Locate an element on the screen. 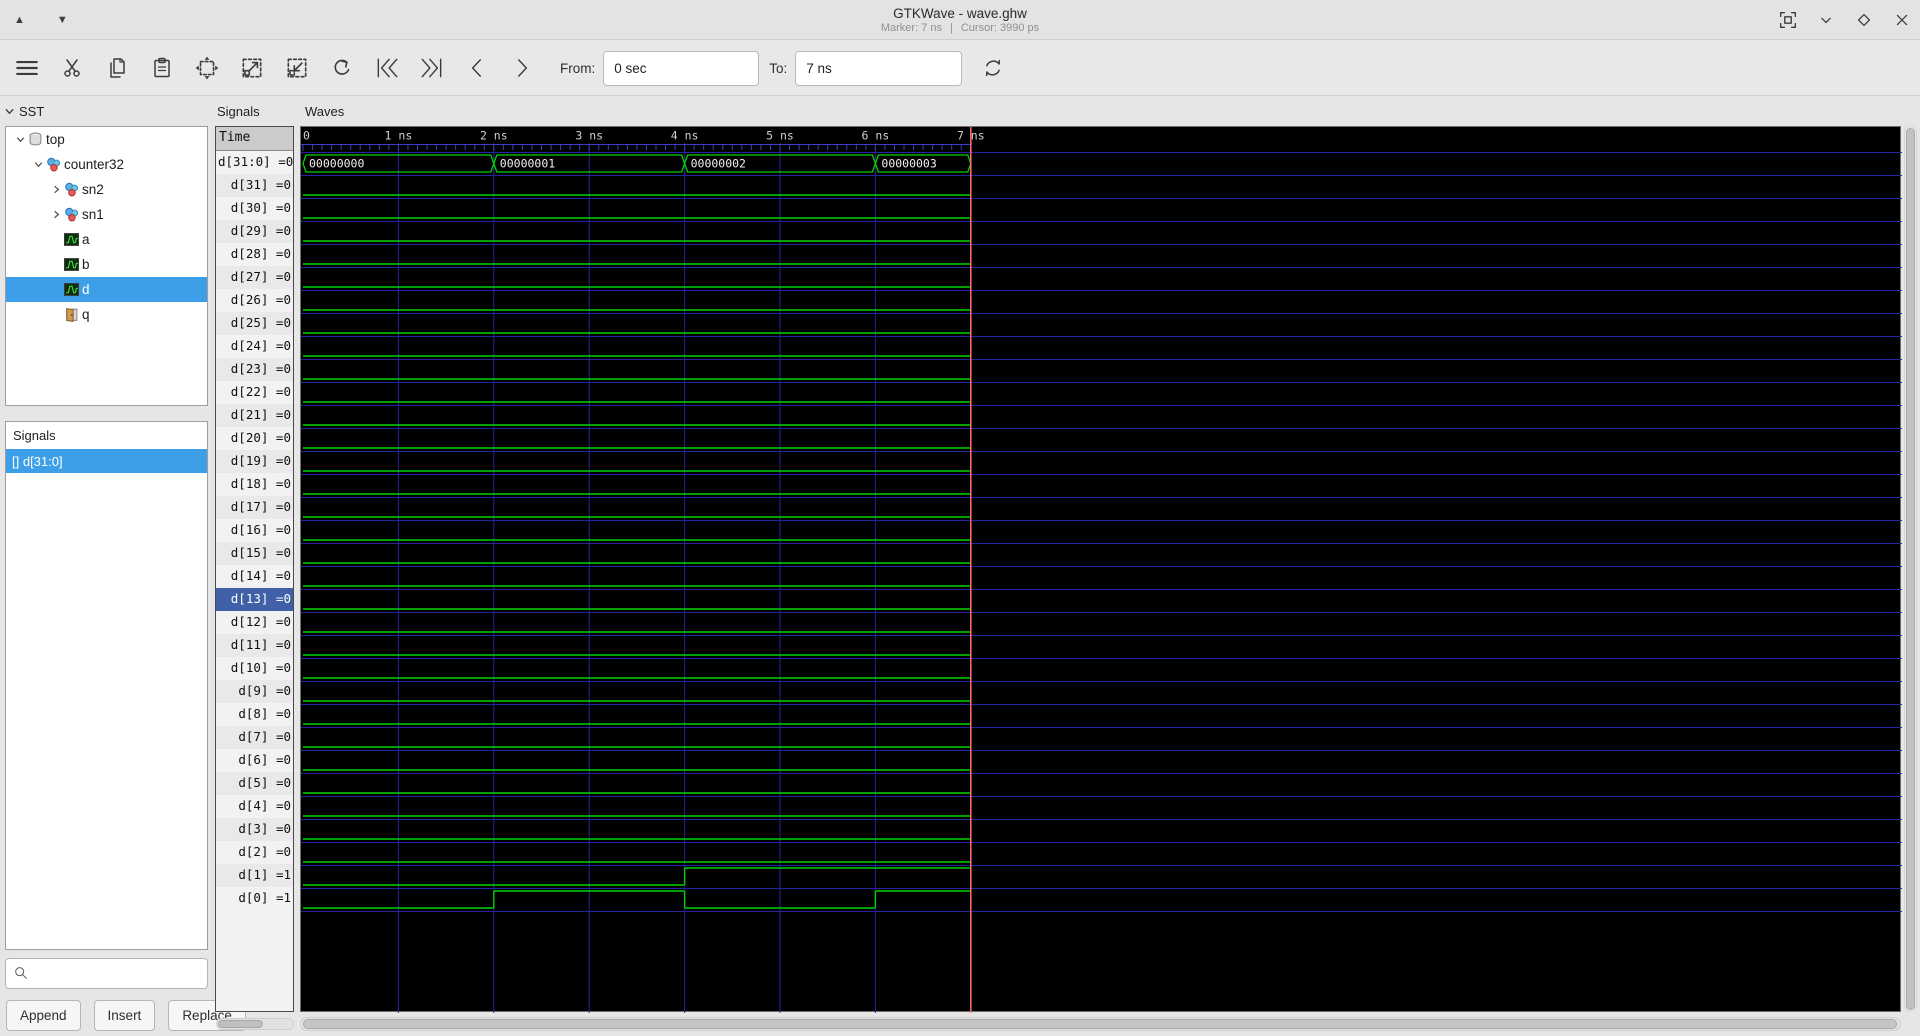 The image size is (1920, 1036). names-label: Signals is located at coordinates (238, 111).